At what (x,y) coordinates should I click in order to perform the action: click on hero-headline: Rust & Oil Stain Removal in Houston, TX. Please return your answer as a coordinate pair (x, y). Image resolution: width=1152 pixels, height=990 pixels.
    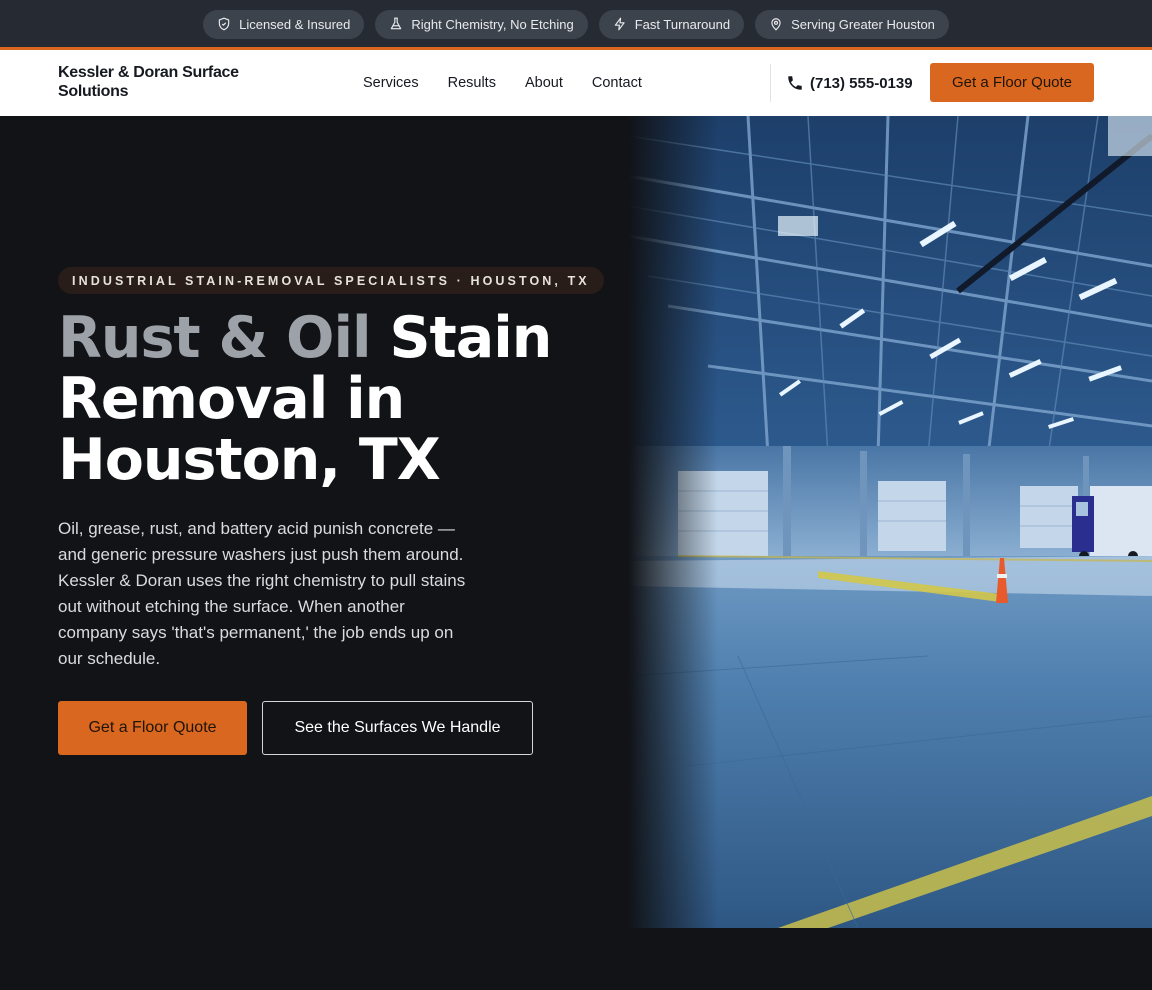
    Looking at the image, I should click on (328, 399).